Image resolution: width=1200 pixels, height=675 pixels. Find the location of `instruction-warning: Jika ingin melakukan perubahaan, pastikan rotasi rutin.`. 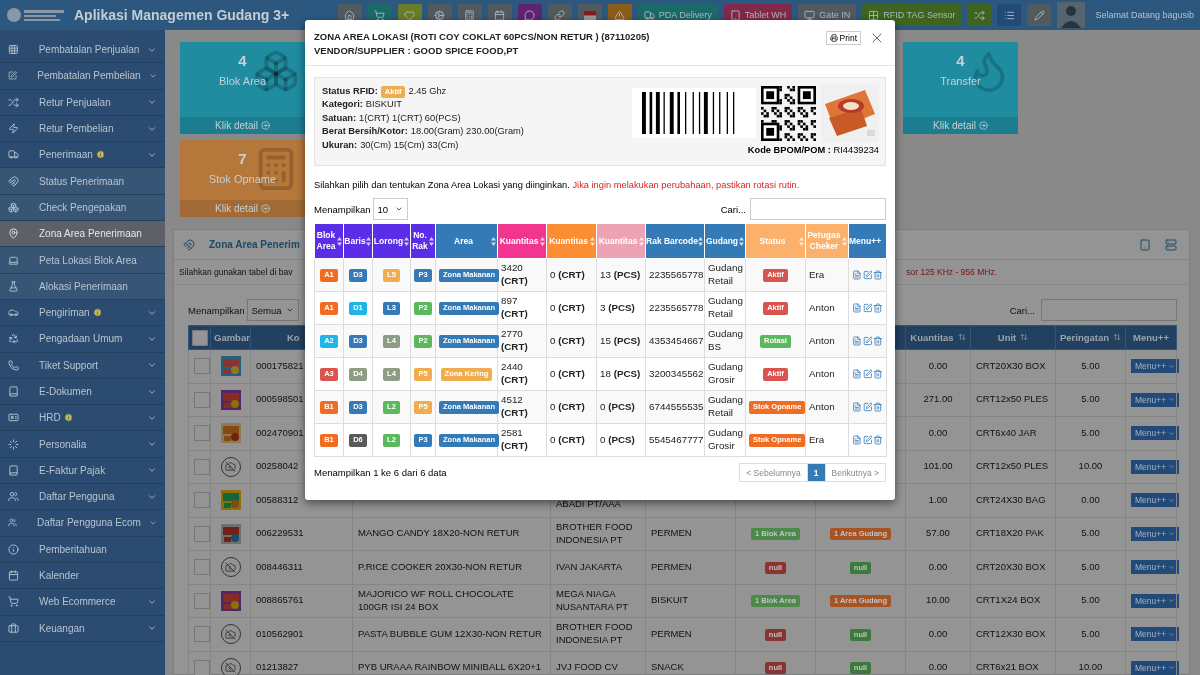

instruction-warning: Jika ingin melakukan perubahaan, pastikan rotasi rutin. is located at coordinates (686, 185).